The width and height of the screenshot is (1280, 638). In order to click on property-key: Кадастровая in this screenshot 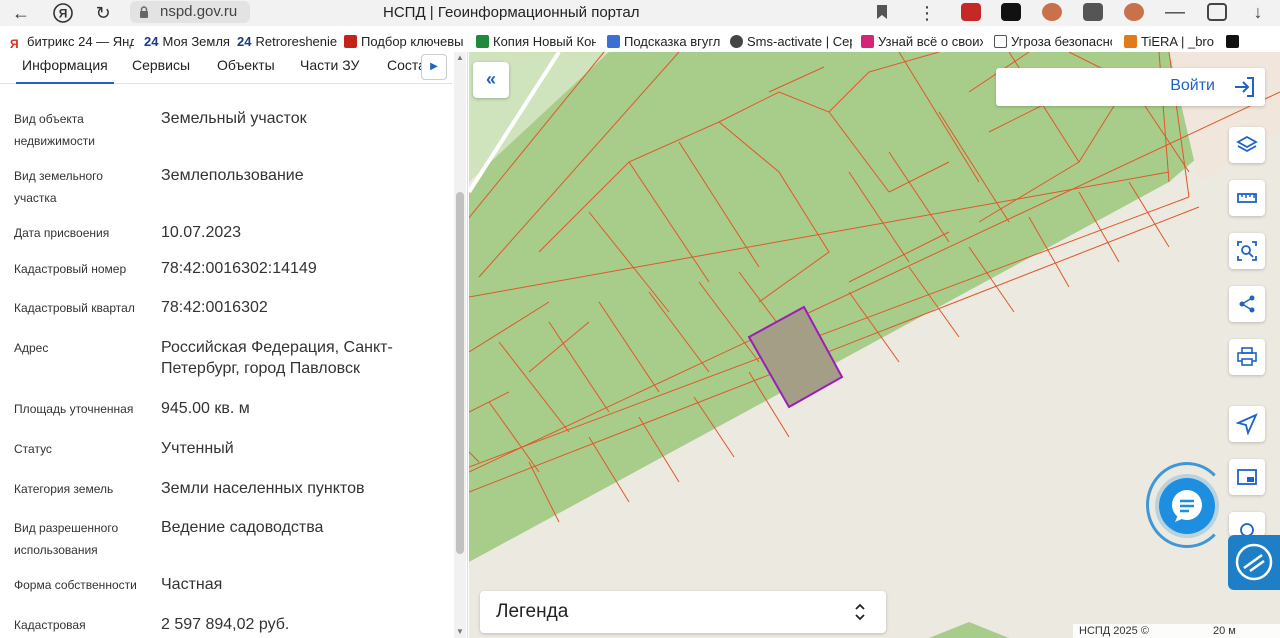, I will do `click(50, 625)`.